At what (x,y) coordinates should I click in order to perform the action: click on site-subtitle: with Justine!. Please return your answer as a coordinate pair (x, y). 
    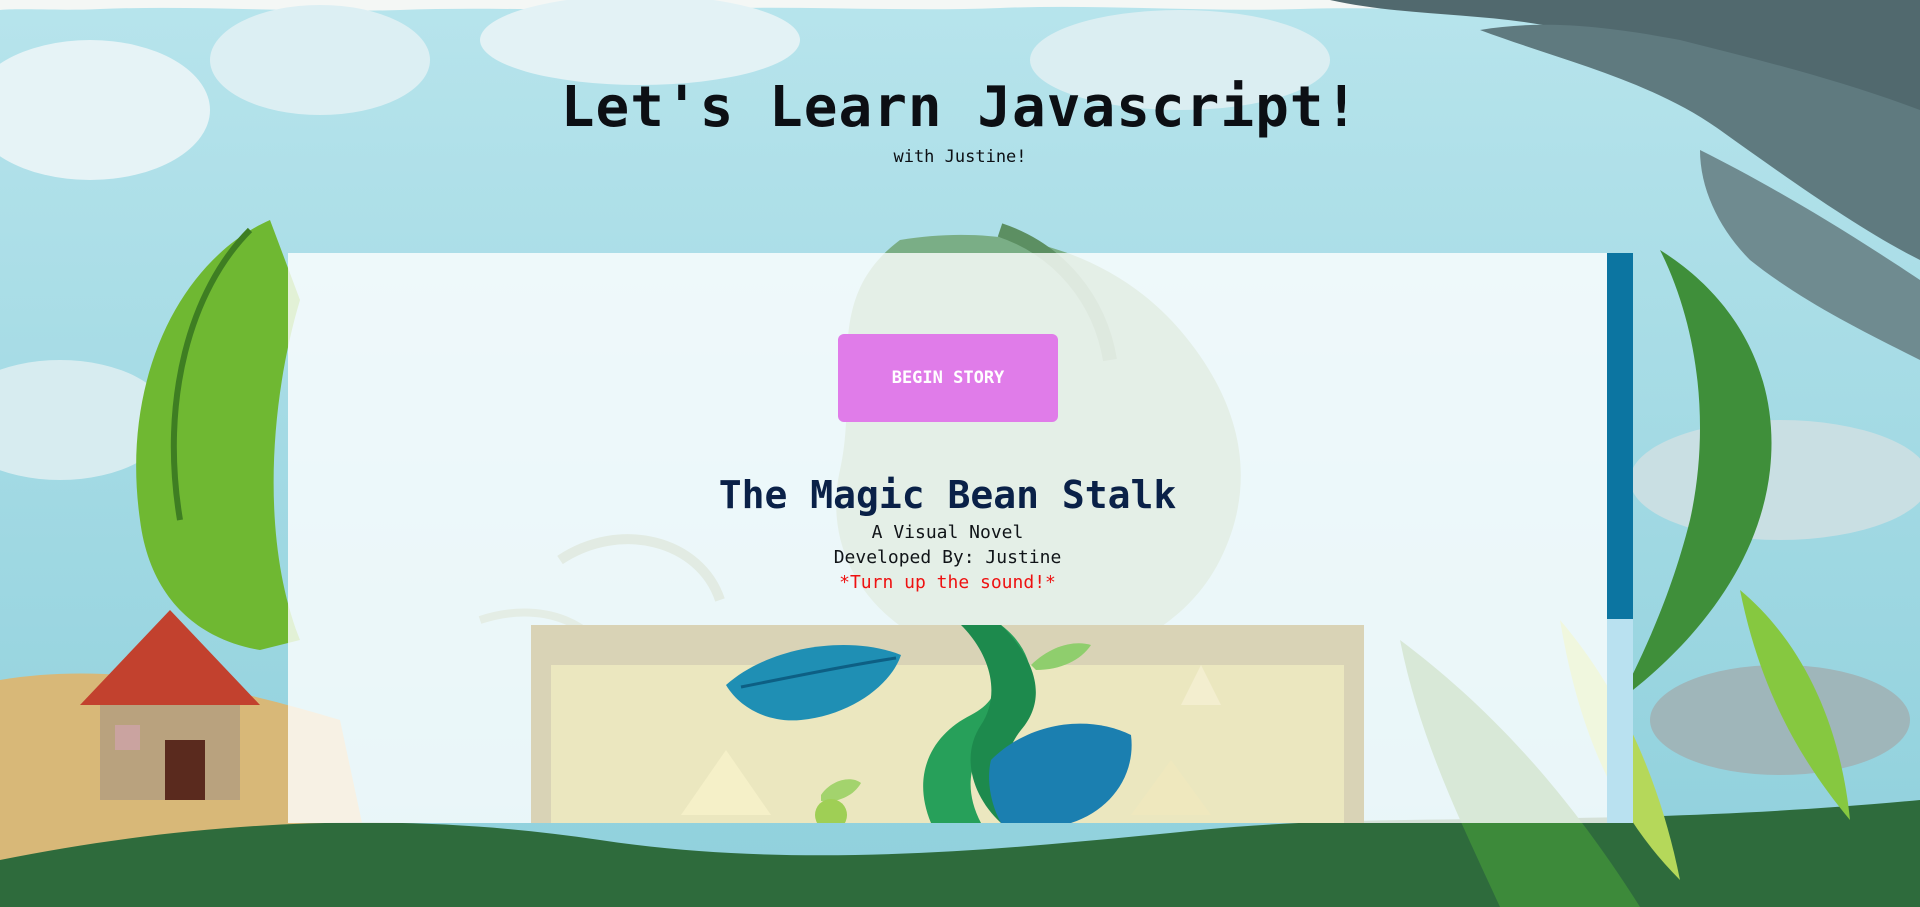
    Looking at the image, I should click on (960, 157).